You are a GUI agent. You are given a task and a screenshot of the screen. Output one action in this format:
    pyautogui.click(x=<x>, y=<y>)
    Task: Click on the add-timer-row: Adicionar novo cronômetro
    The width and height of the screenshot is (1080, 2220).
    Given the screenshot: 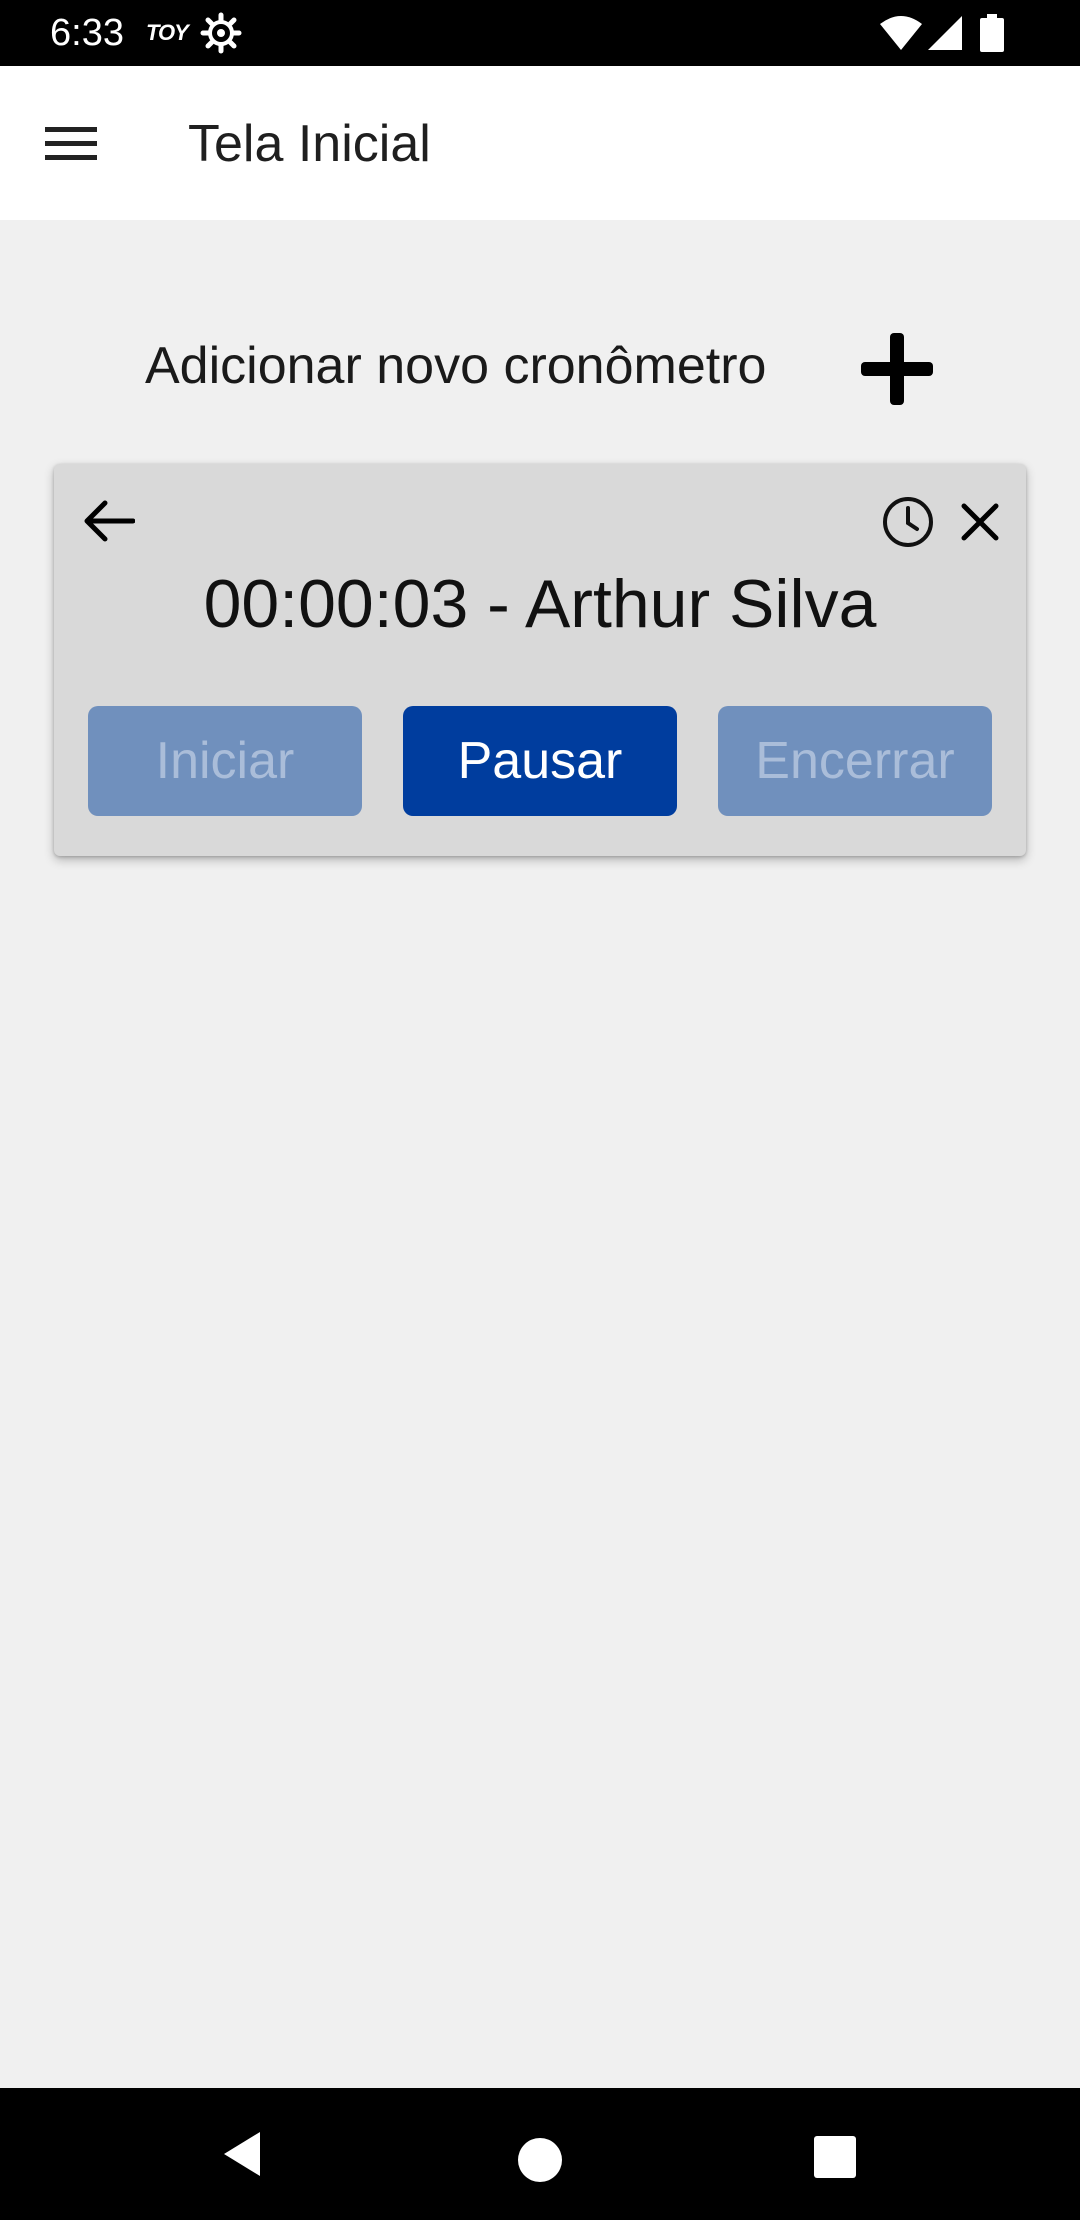 What is the action you would take?
    pyautogui.click(x=540, y=366)
    